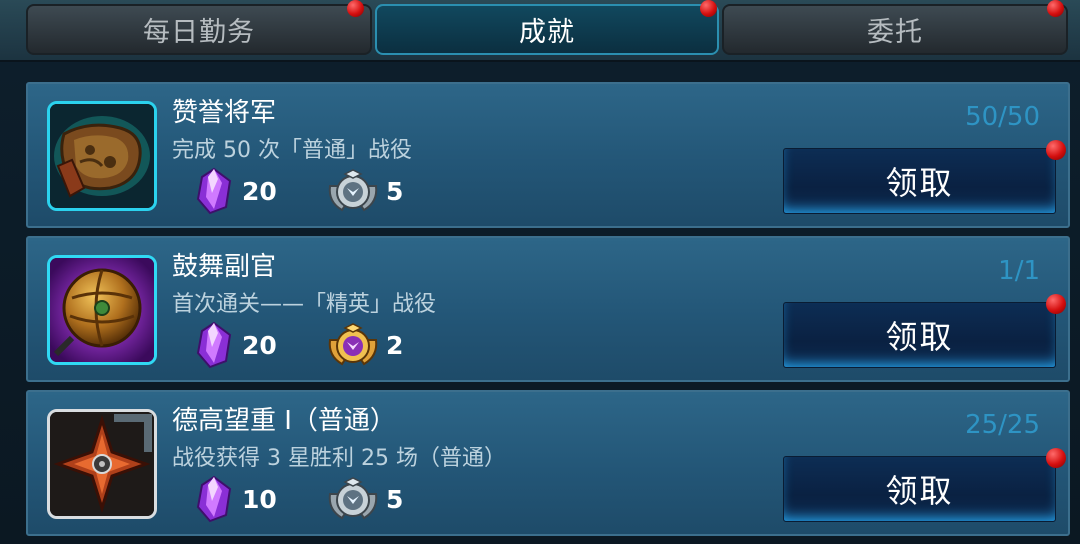 The height and width of the screenshot is (544, 1080). What do you see at coordinates (234, 499) in the screenshot?
I see `reward-item: 10` at bounding box center [234, 499].